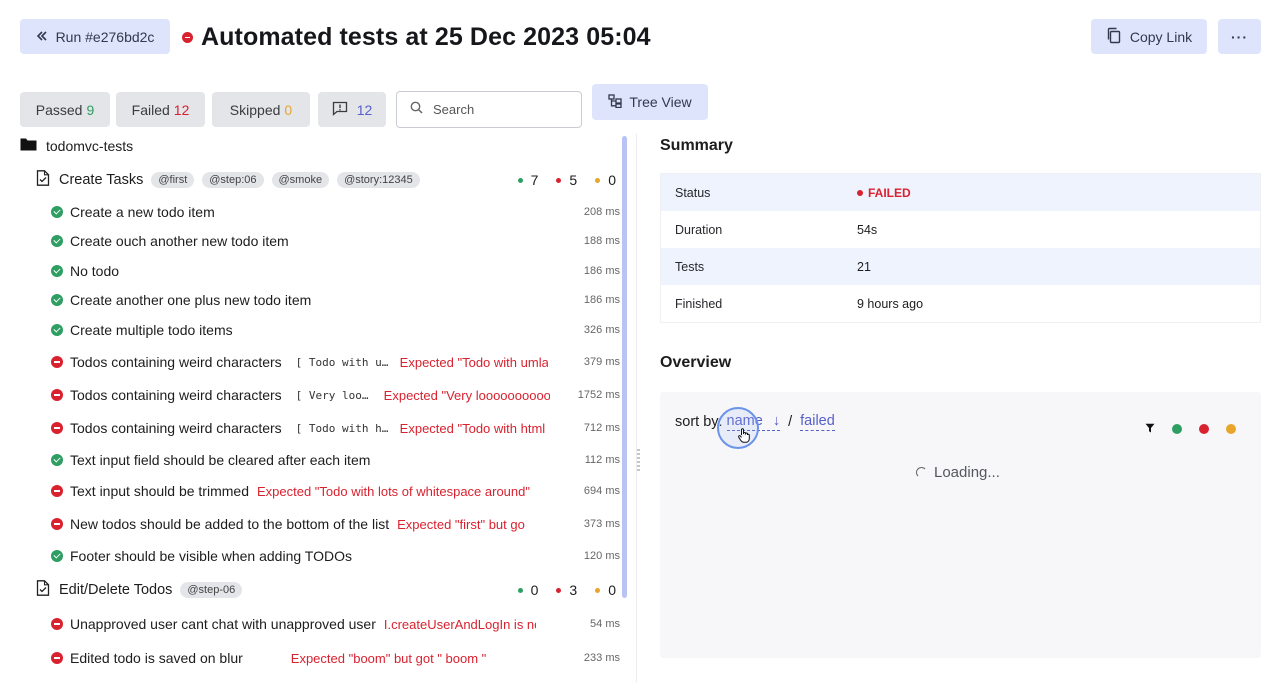  Describe the element at coordinates (1231, 429) in the screenshot. I see `skipped-filter-dot` at that location.